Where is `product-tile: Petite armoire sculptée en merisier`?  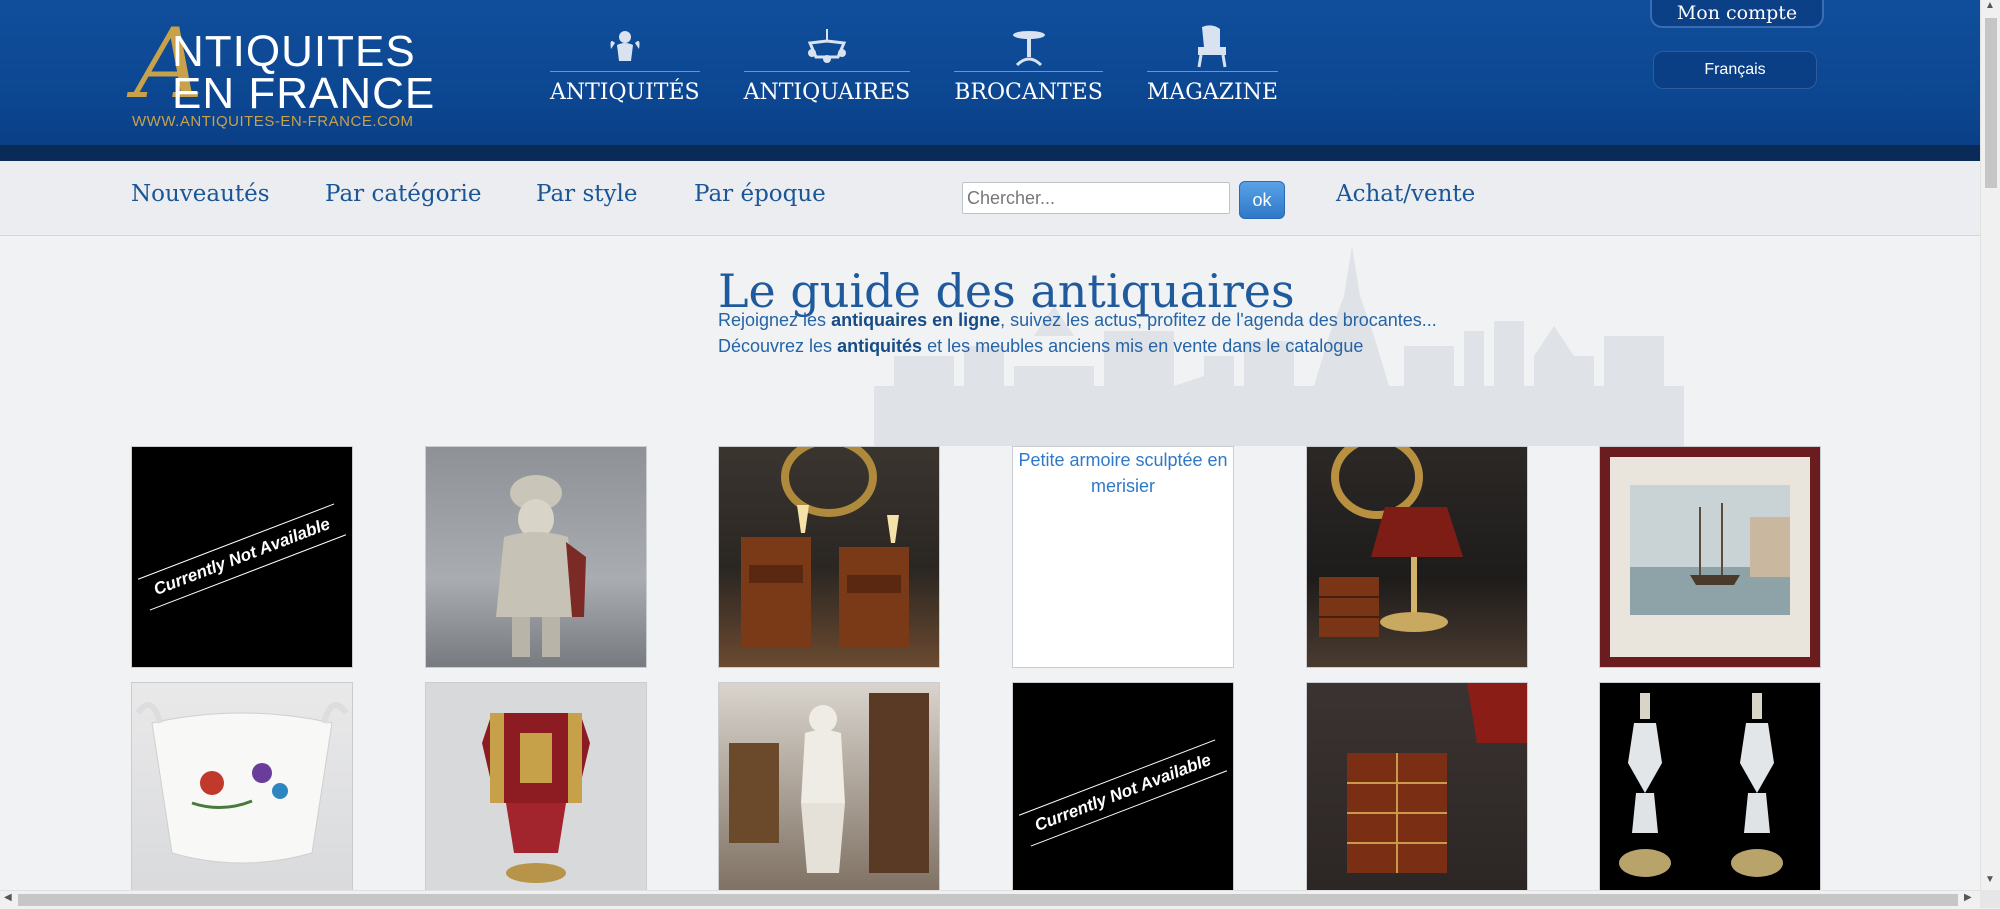 product-tile: Petite armoire sculptée en merisier is located at coordinates (1123, 557).